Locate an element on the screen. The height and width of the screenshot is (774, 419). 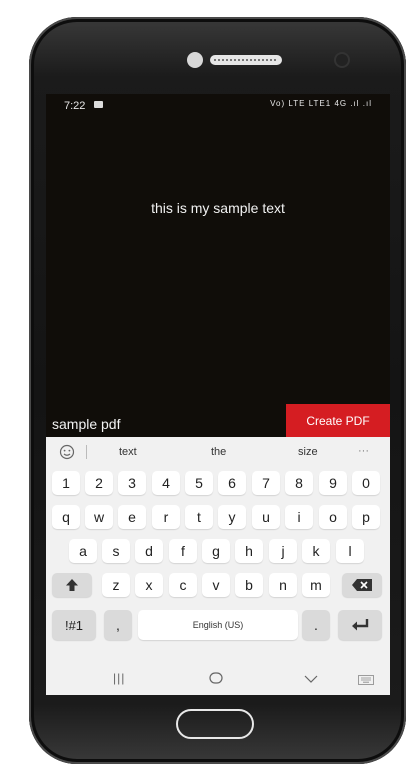
create-pdf-button: Create PDF is located at coordinates (338, 421).